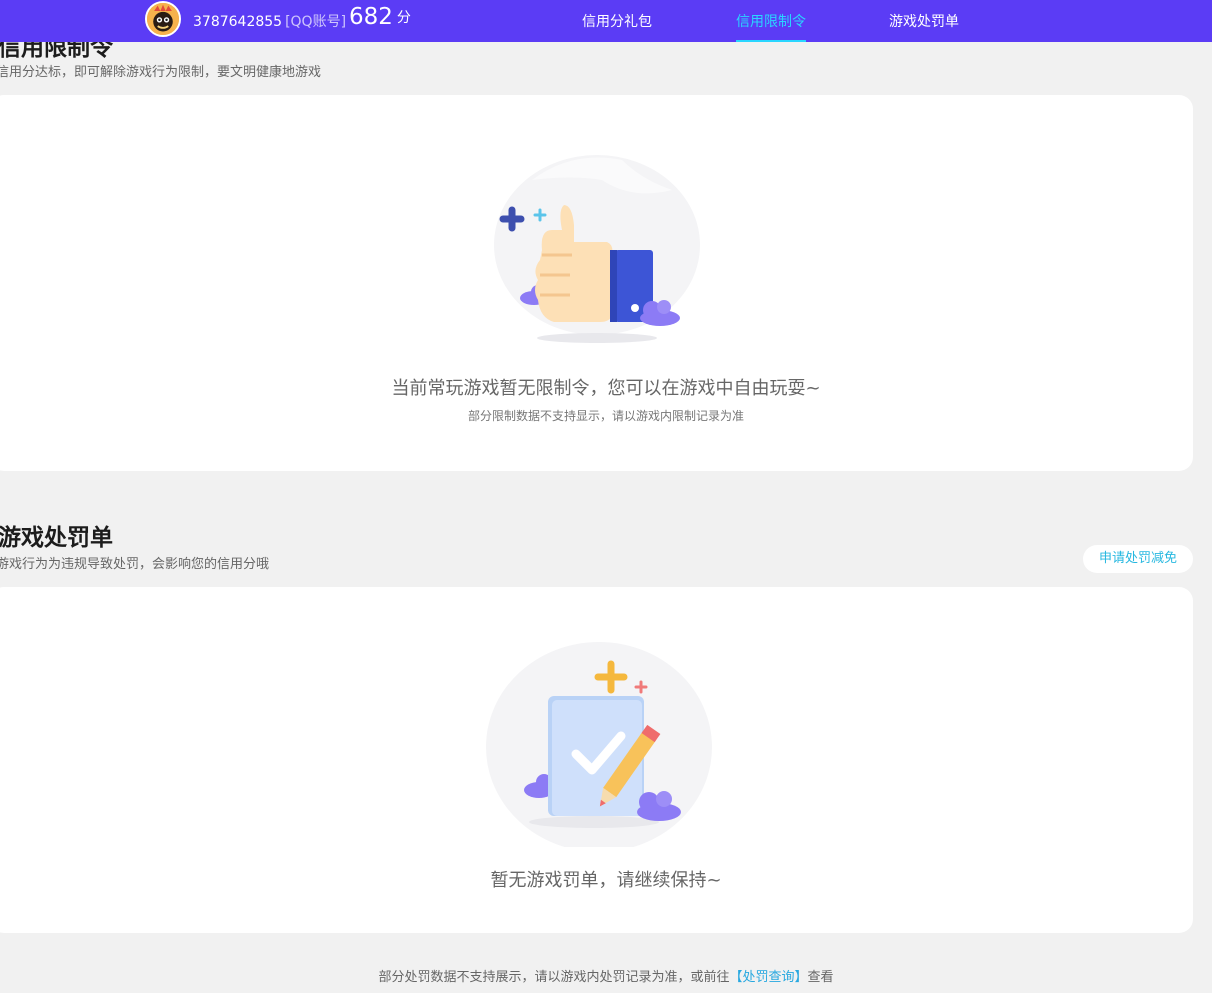  I want to click on avatar-image, so click(163, 19).